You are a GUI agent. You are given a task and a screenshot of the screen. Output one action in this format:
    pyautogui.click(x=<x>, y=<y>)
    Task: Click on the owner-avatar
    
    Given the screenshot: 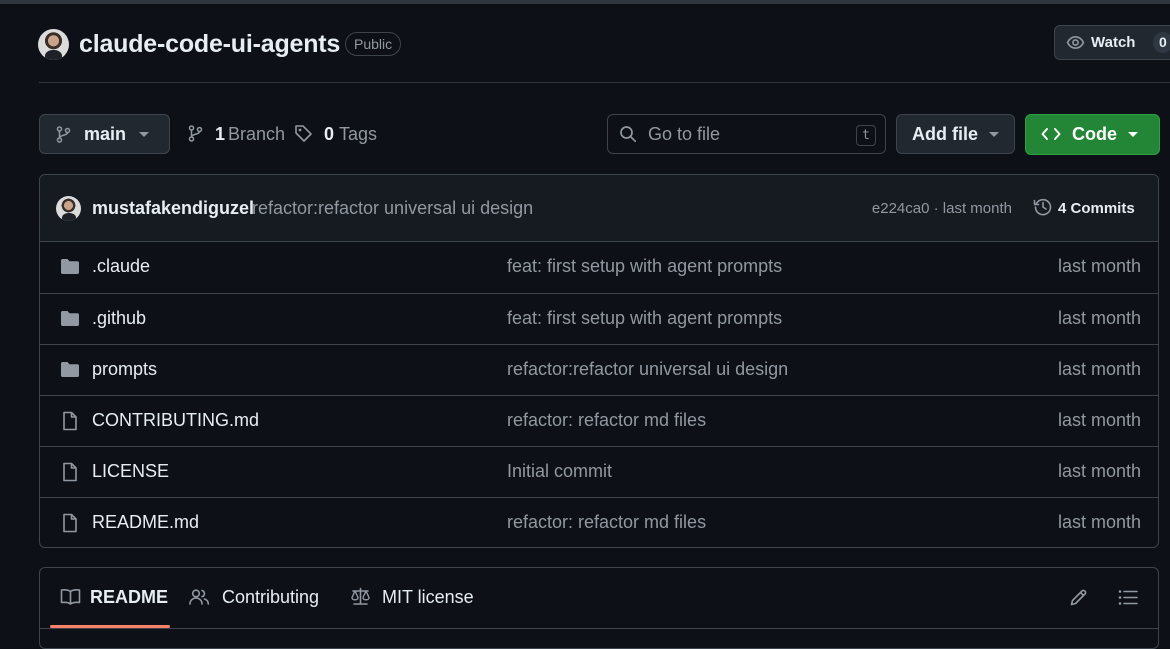 What is the action you would take?
    pyautogui.click(x=53, y=44)
    